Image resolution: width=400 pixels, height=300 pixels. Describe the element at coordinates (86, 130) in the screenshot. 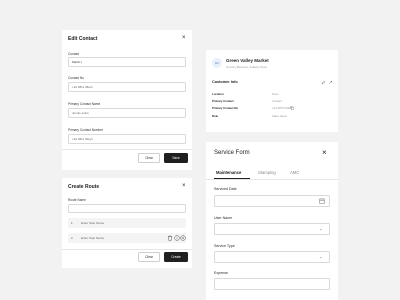

I see `primary-contact-number-label: Primary Contact Number` at that location.